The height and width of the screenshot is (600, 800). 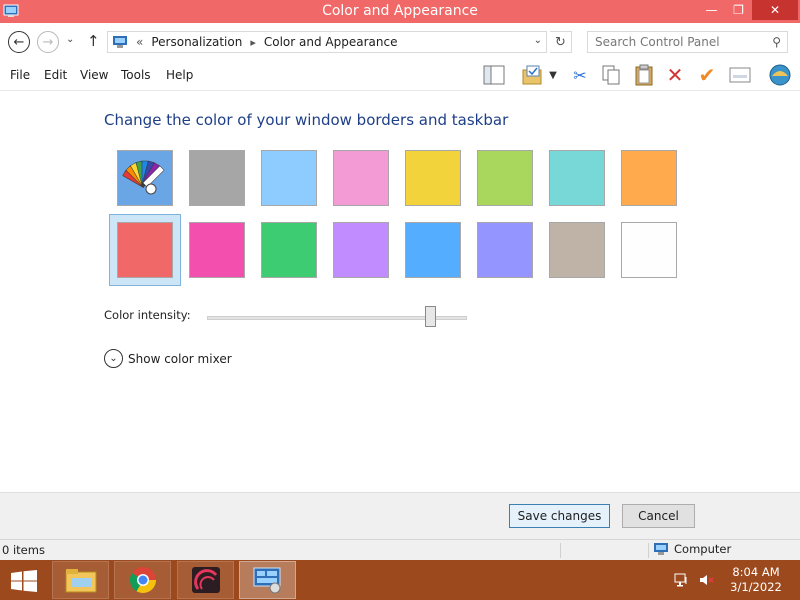 I want to click on refresh-button: ↻, so click(x=561, y=42).